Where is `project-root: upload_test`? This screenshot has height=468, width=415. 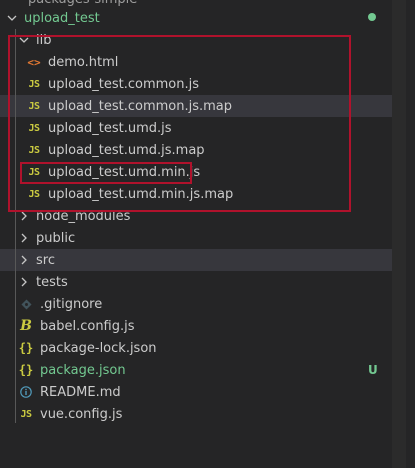
project-root: upload_test is located at coordinates (196, 18).